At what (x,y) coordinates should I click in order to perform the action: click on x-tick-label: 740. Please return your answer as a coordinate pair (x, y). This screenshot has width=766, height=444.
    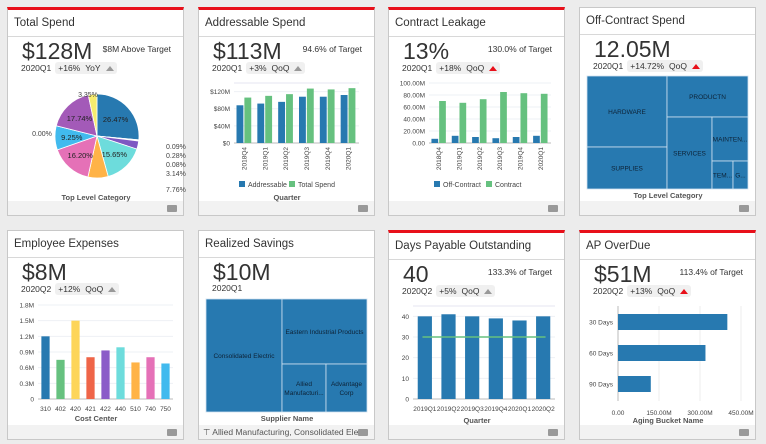
    Looking at the image, I should click on (150, 409).